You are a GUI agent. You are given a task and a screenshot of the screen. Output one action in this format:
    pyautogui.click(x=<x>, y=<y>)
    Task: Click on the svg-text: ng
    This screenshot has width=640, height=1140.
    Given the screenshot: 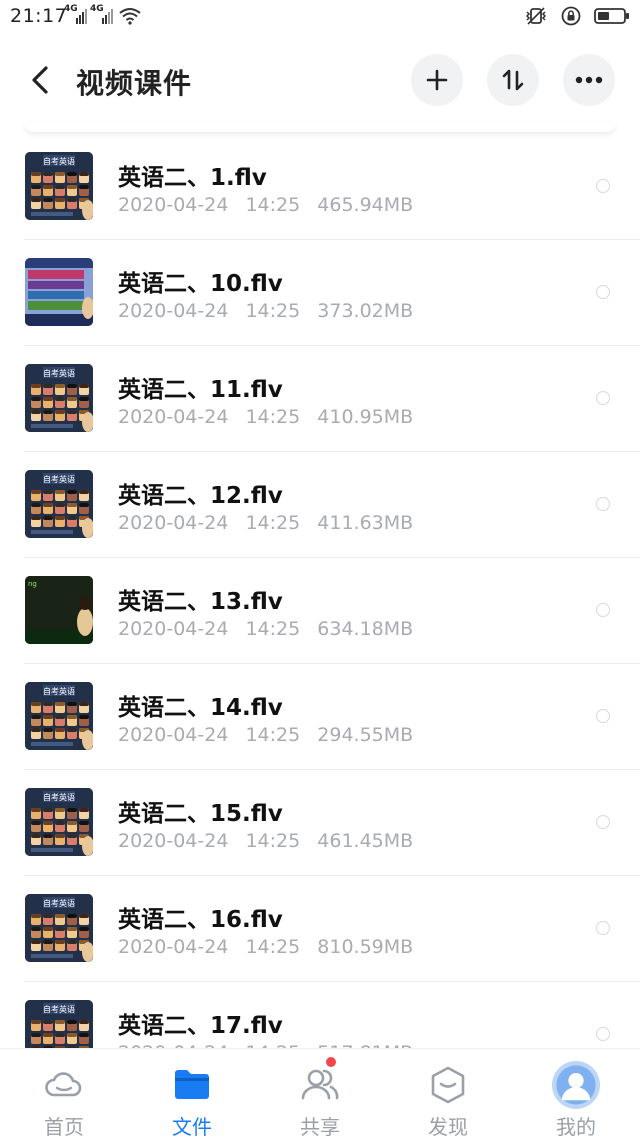 What is the action you would take?
    pyautogui.click(x=32, y=584)
    